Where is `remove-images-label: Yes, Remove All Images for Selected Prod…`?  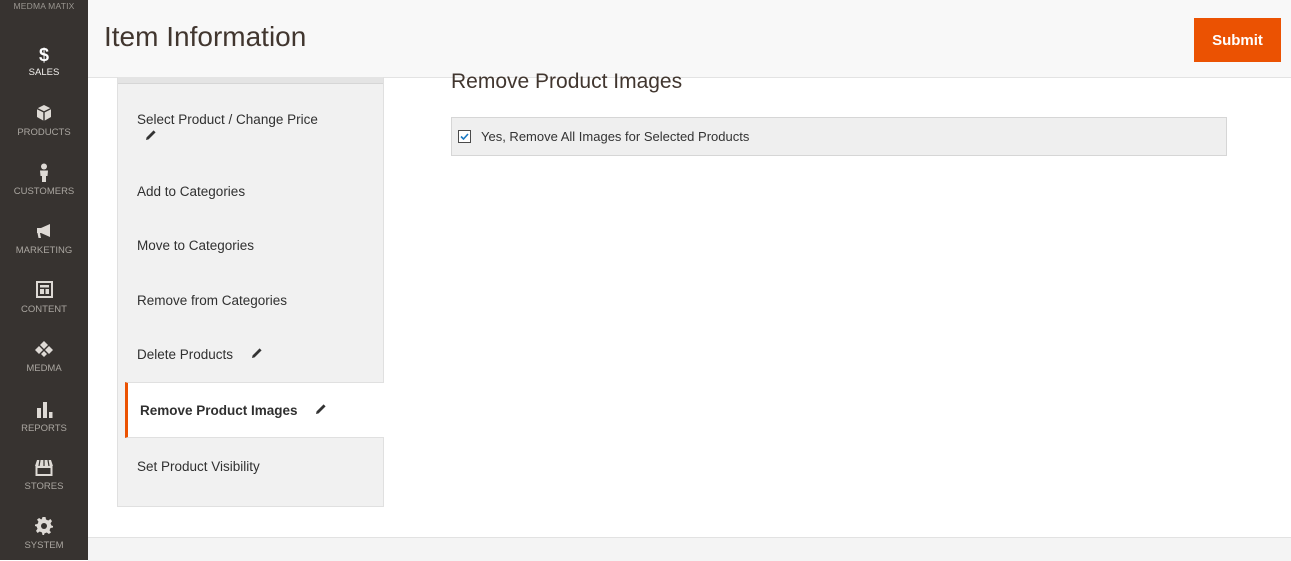 remove-images-label: Yes, Remove All Images for Selected Prod… is located at coordinates (615, 136).